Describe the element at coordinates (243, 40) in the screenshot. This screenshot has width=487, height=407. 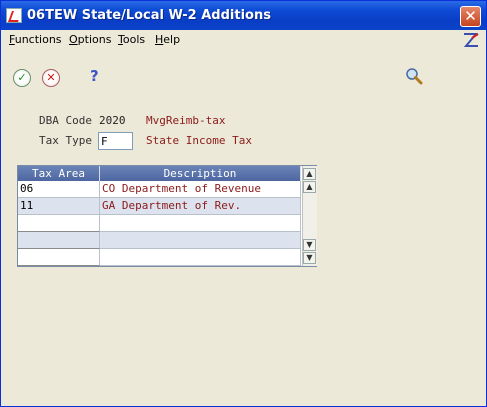
I see `menu-bar: Functions Options Tools Help` at that location.